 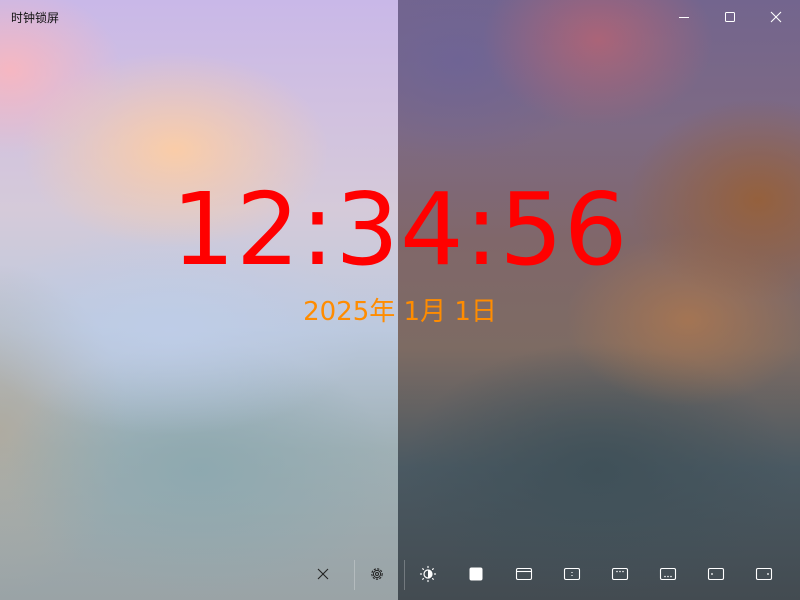 I want to click on settings-button, so click(x=377, y=574).